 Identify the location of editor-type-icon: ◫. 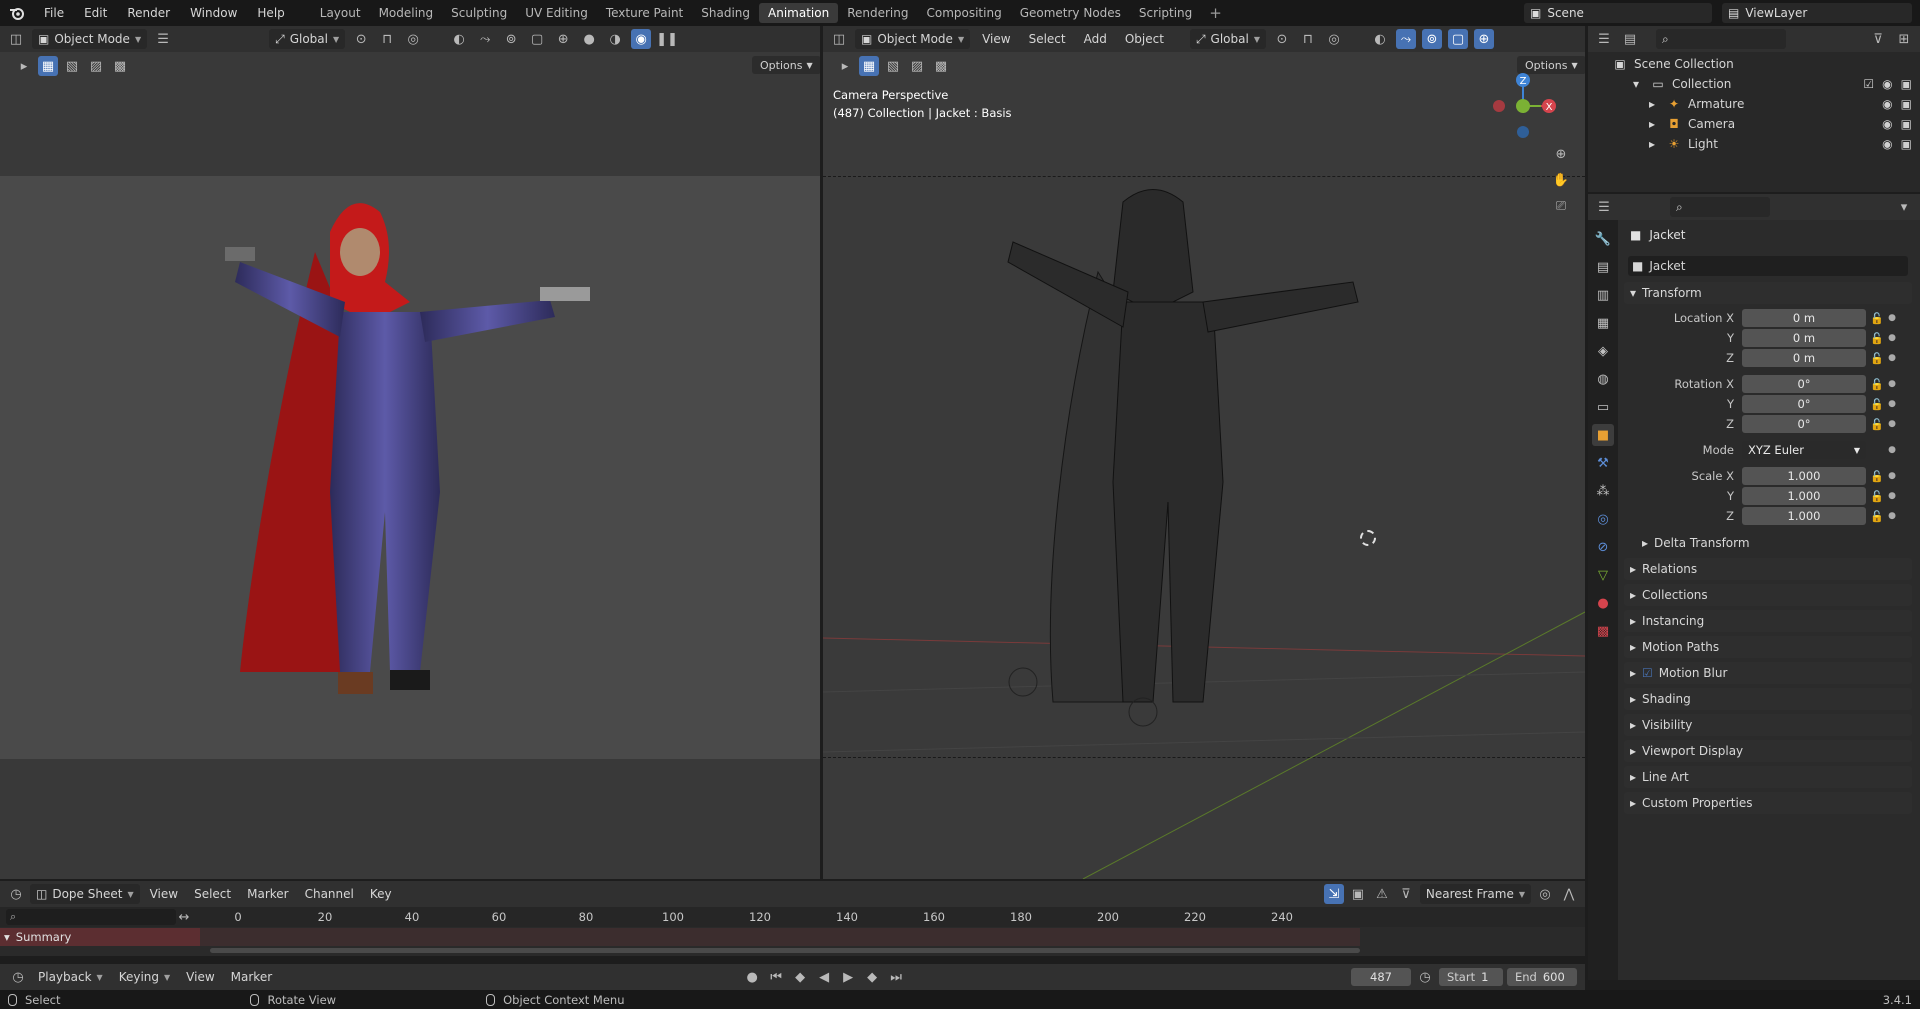
(839, 39).